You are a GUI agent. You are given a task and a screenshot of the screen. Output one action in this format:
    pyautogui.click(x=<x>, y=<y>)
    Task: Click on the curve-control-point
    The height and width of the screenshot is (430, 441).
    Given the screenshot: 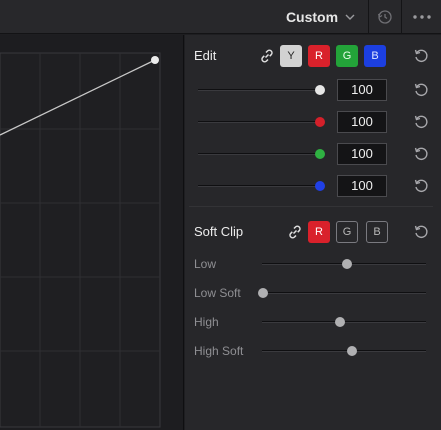 What is the action you would take?
    pyautogui.click(x=155, y=60)
    